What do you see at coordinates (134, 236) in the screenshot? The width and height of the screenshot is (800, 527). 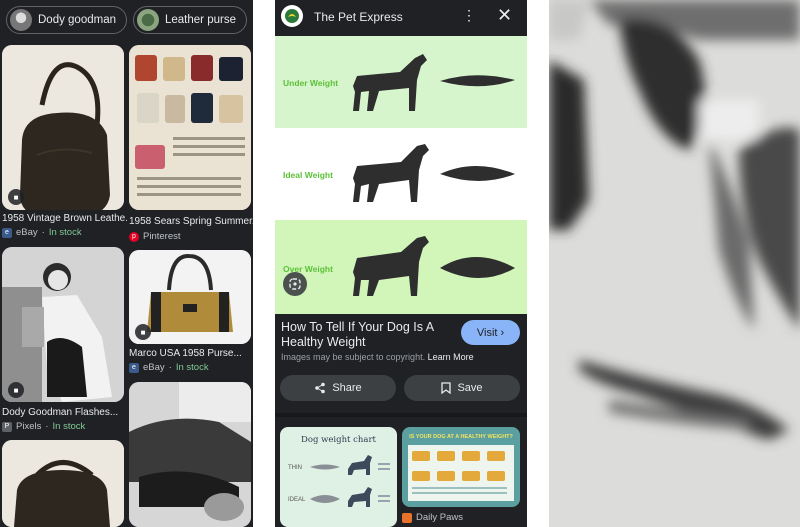 I see `pinterest-favicon-icon: p` at bounding box center [134, 236].